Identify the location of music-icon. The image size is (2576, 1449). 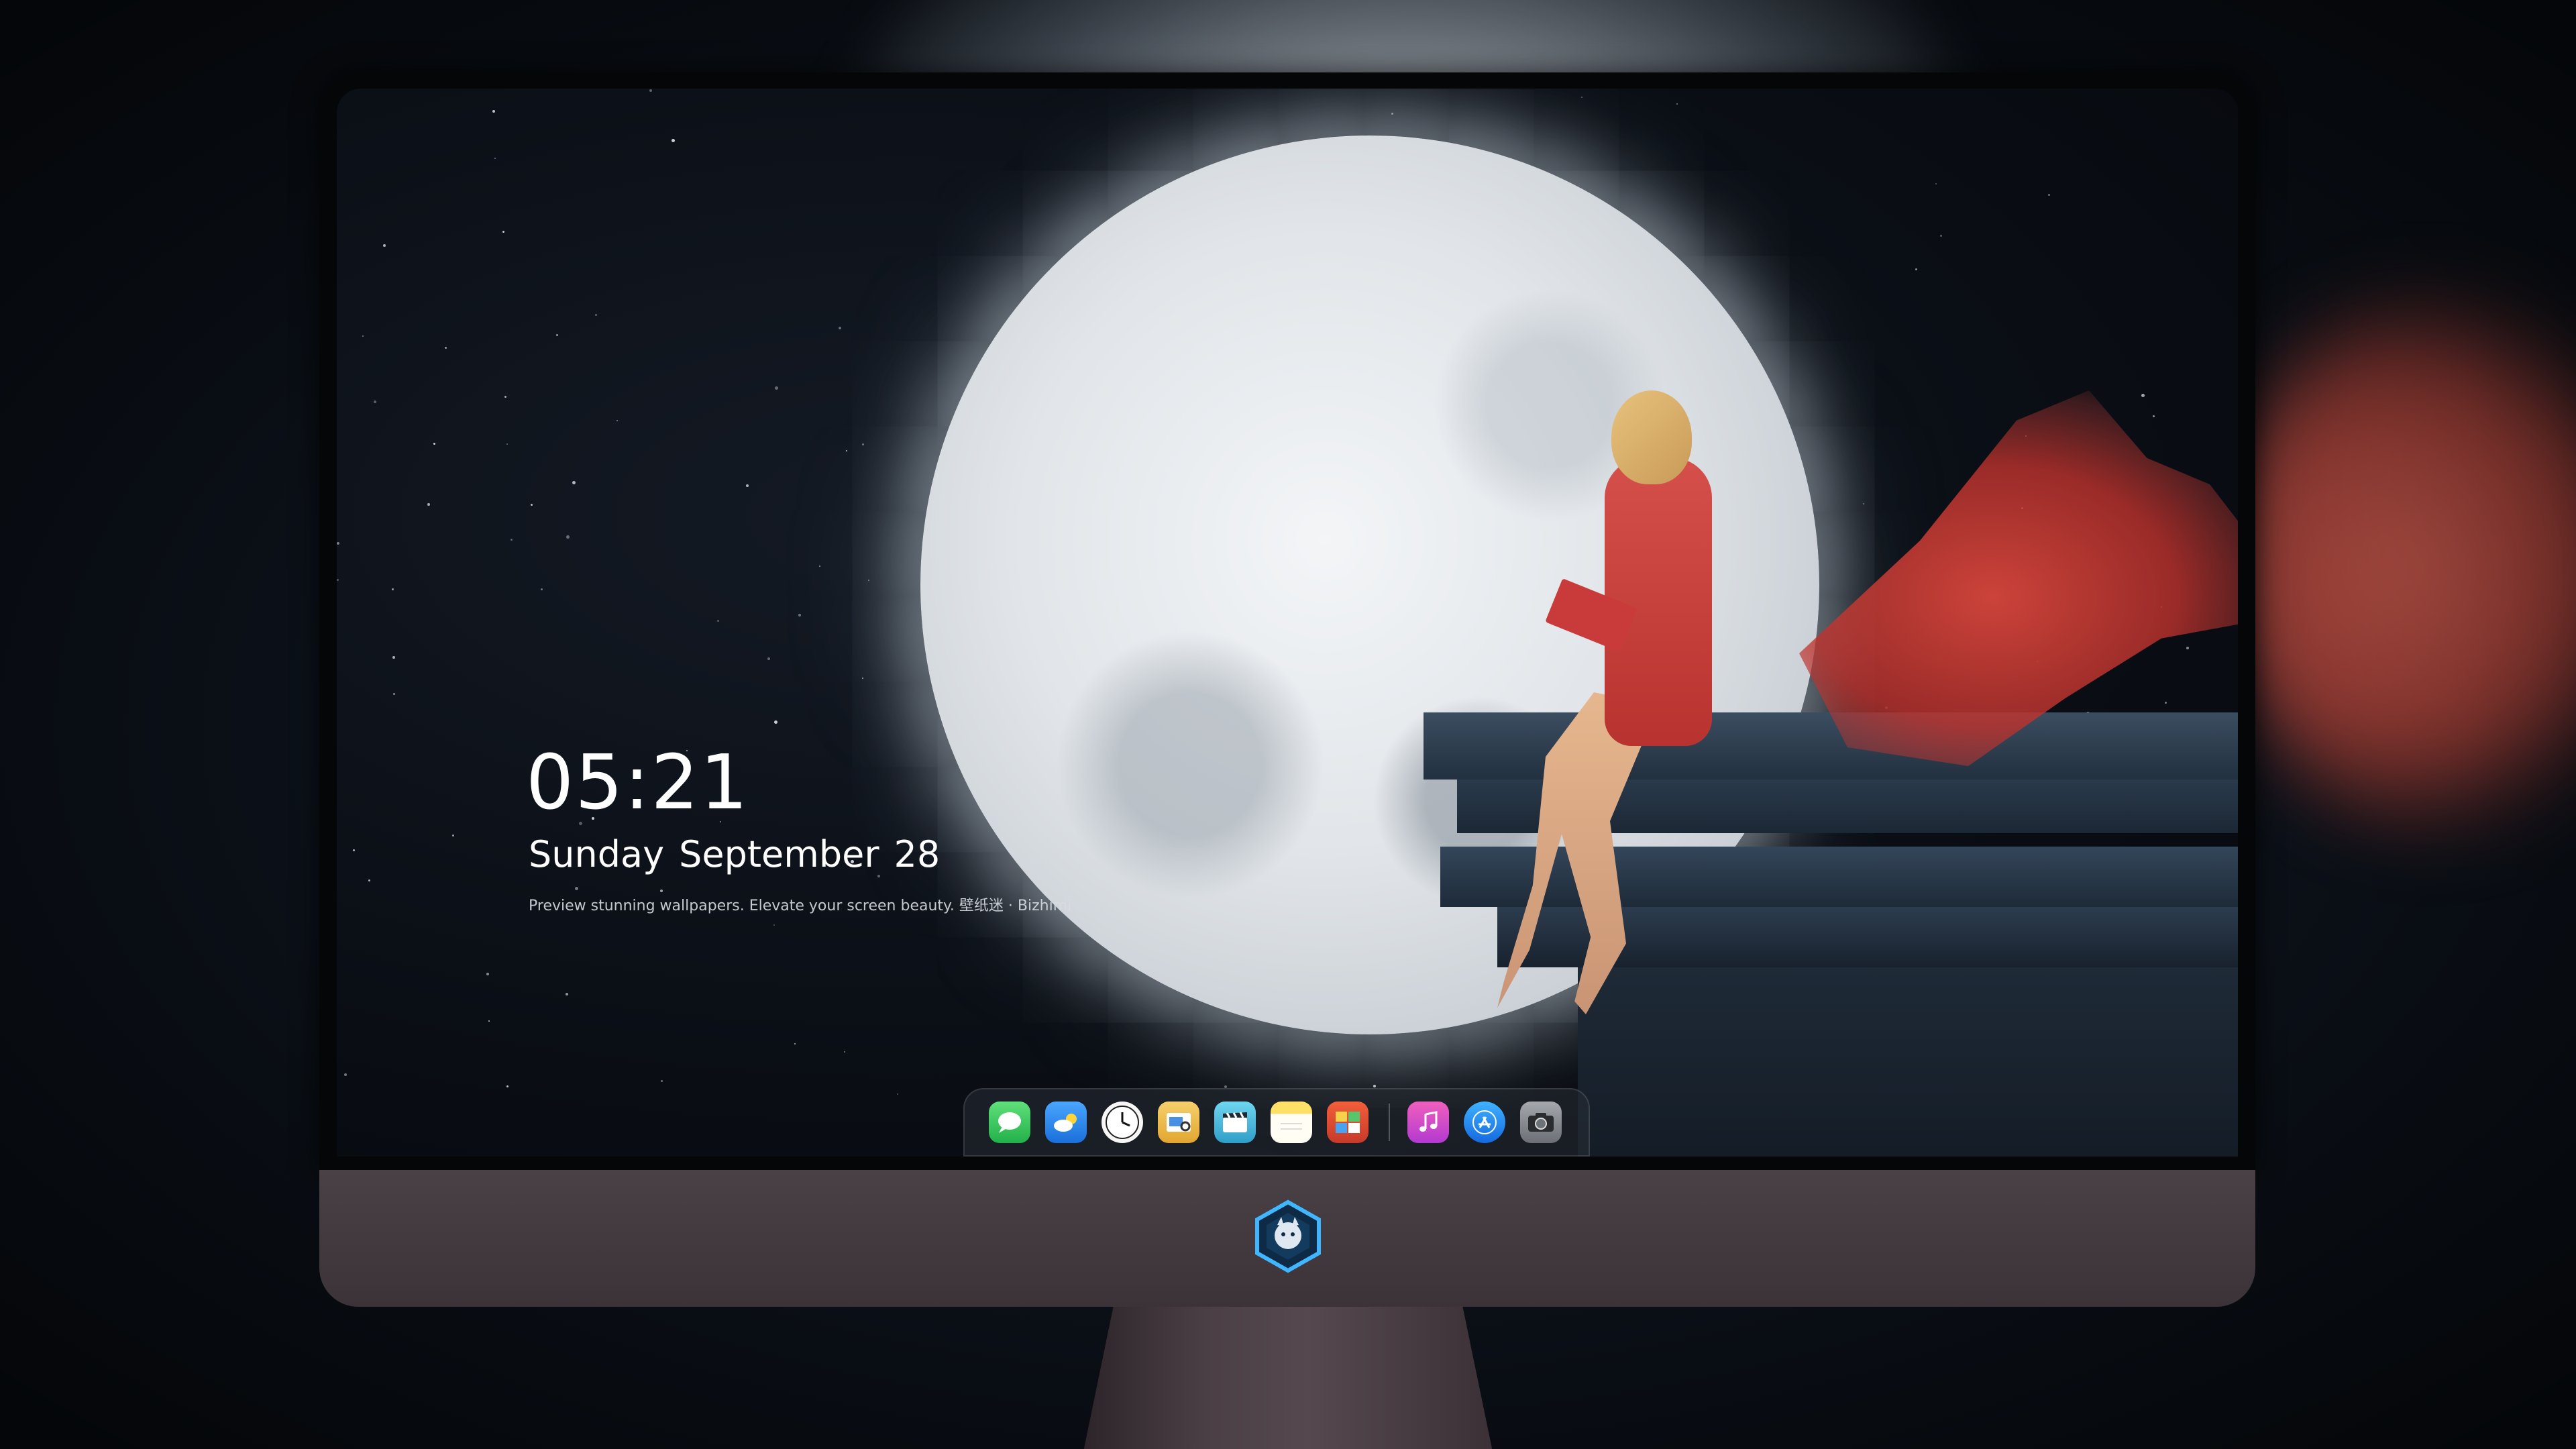
(1428, 1122).